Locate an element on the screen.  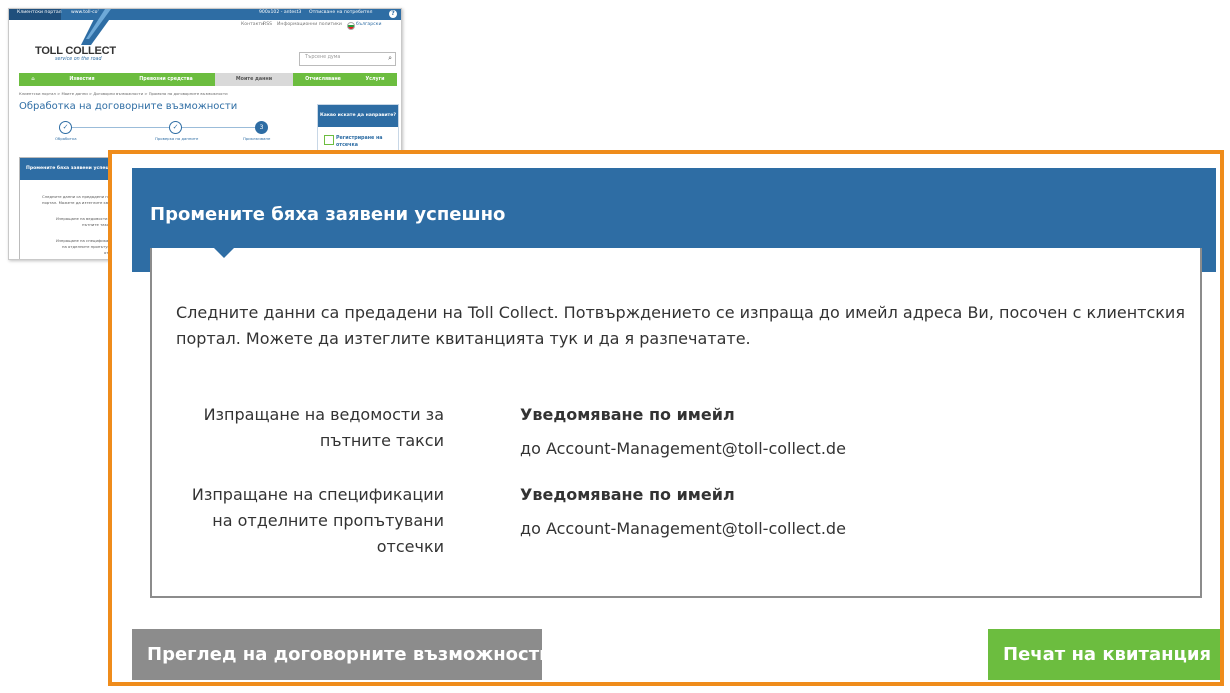
row-label-toll-statements: Изпращане на ведомости за пътните такси is located at coordinates (294, 428).